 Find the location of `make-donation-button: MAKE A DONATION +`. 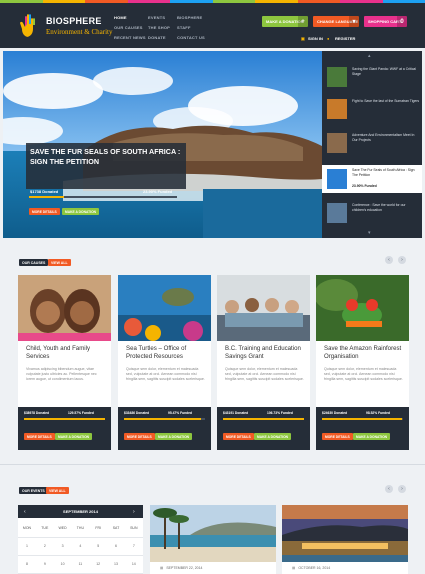

make-donation-button: MAKE A DONATION + is located at coordinates (285, 21).